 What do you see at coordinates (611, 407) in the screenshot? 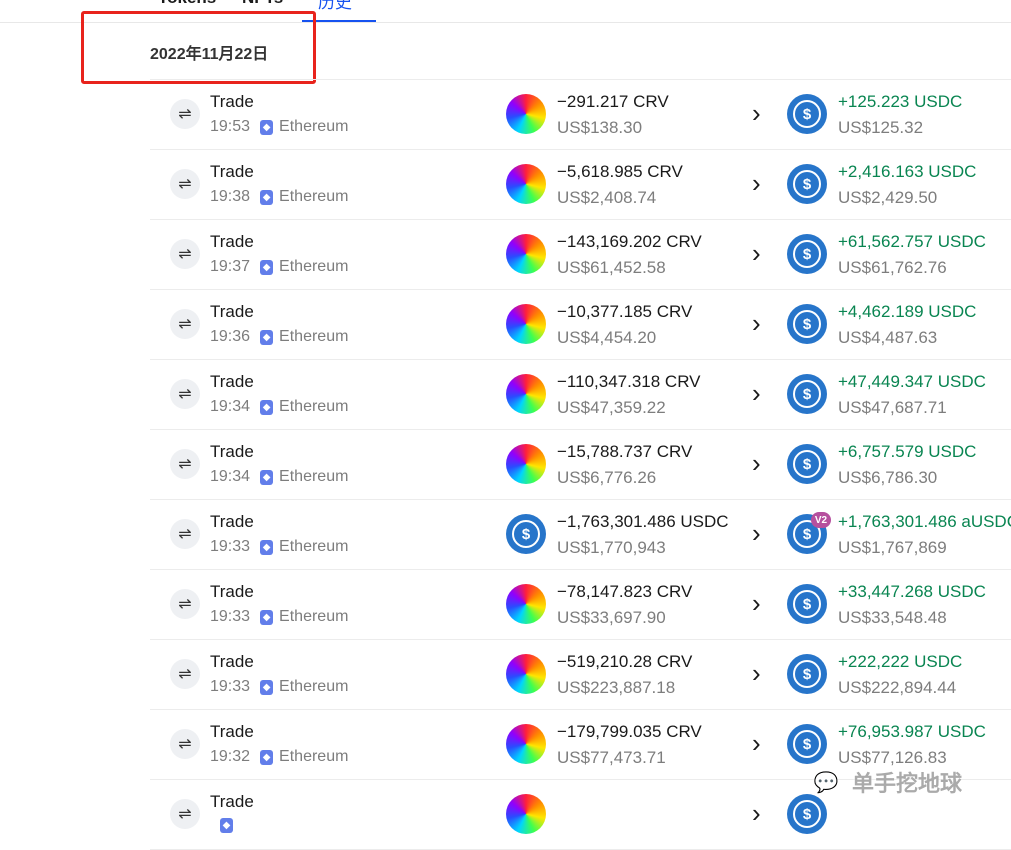
I see `from-usd-value: US$47,359.22` at bounding box center [611, 407].